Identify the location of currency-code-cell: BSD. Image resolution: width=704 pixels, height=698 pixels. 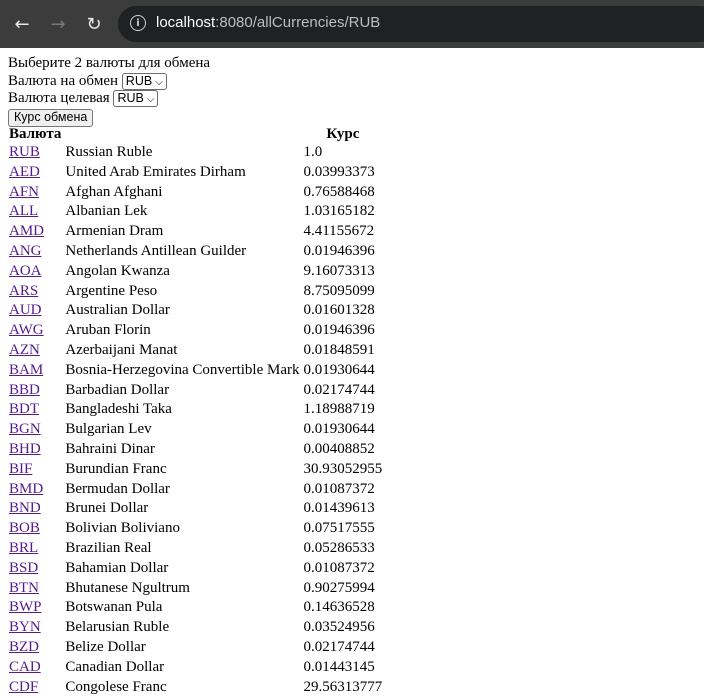
(35, 569).